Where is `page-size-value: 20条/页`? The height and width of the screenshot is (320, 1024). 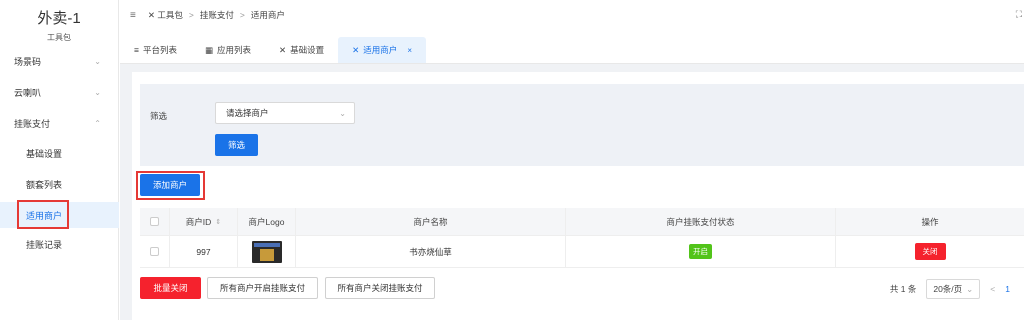
page-size-value: 20条/页 is located at coordinates (948, 289).